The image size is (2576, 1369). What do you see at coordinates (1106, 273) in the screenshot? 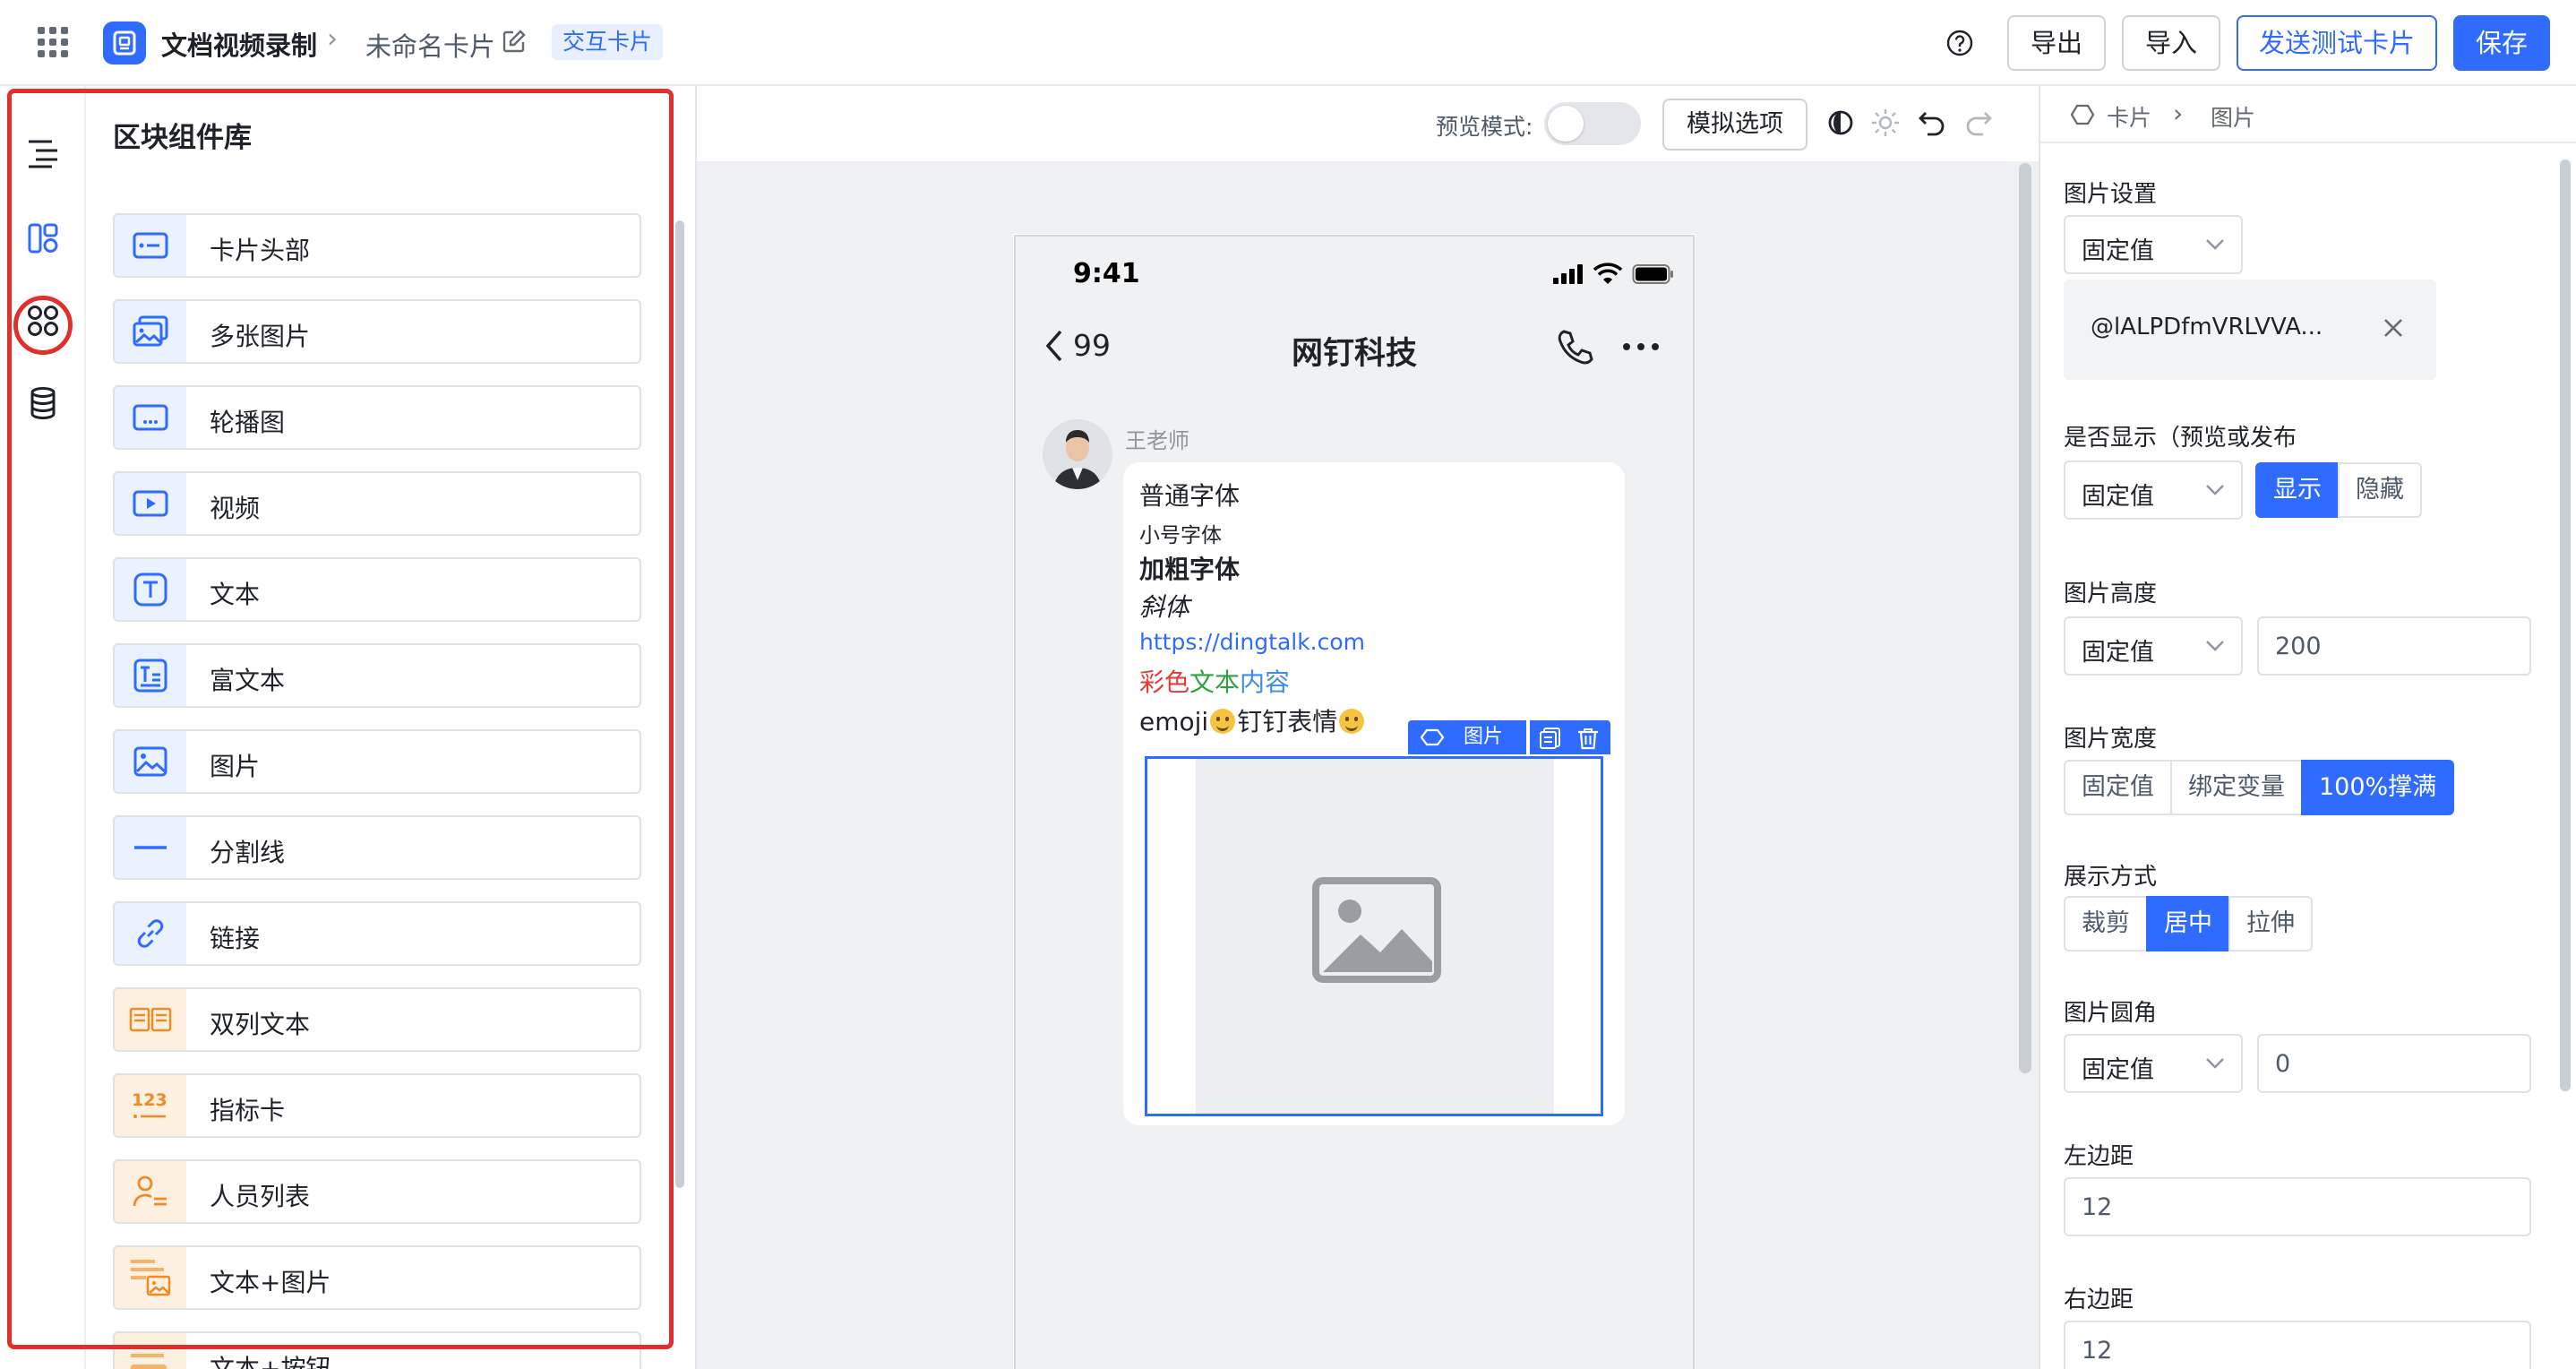
I see `status-bar-time: 9:41` at bounding box center [1106, 273].